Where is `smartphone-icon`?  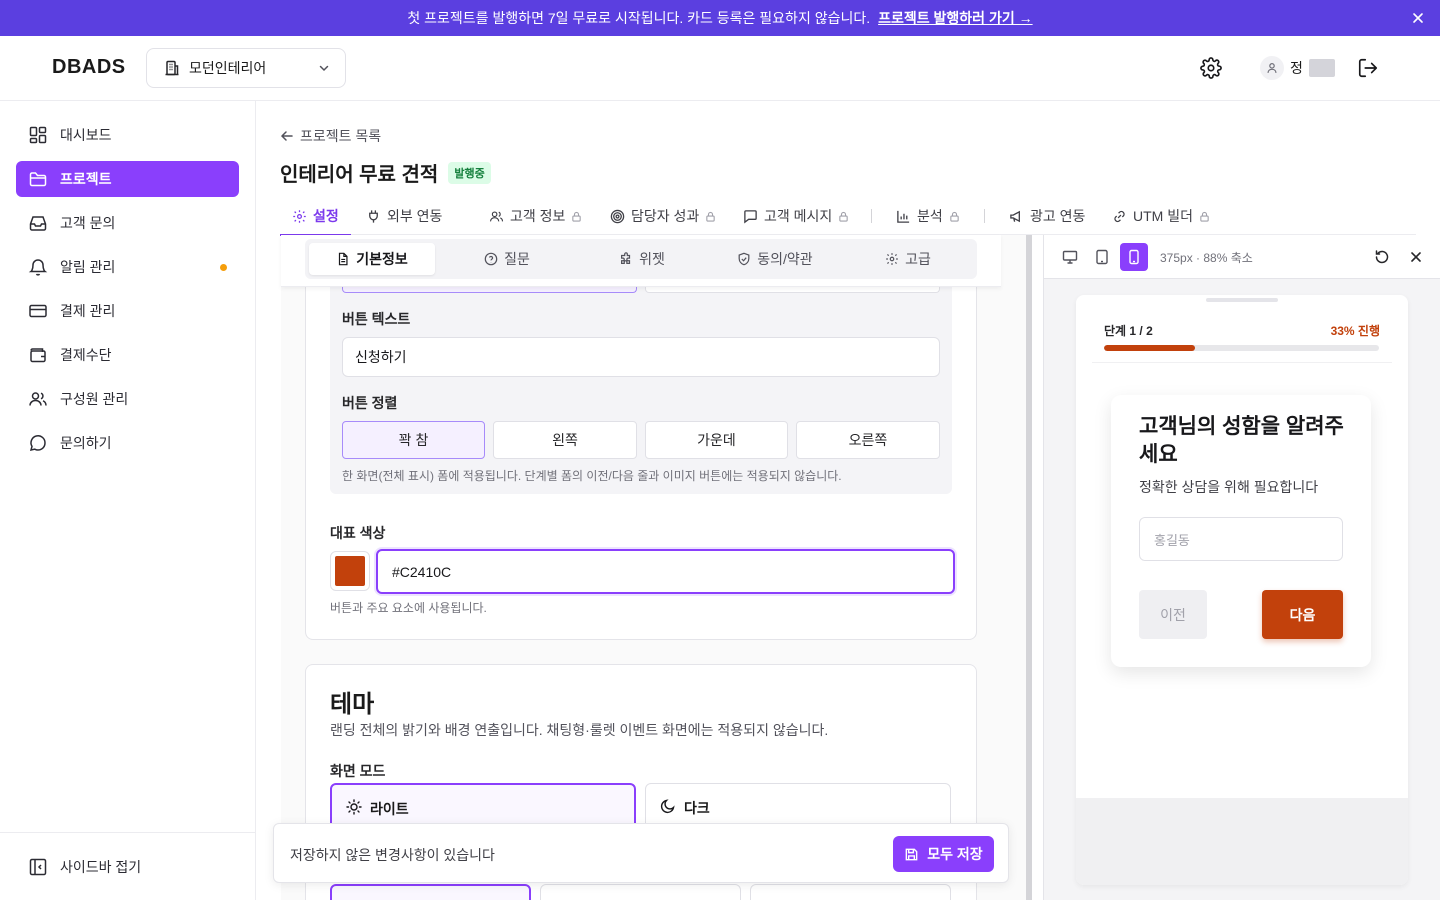 smartphone-icon is located at coordinates (1134, 257).